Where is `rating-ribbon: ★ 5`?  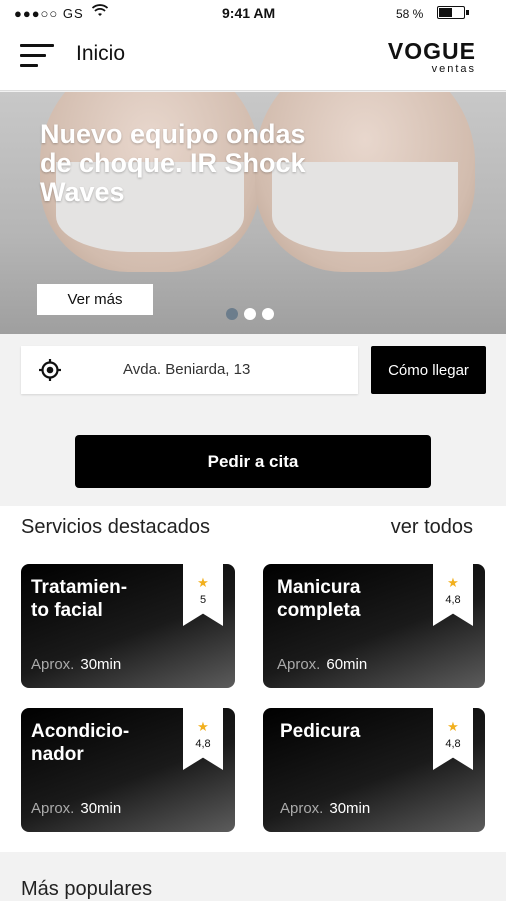 rating-ribbon: ★ 5 is located at coordinates (203, 595).